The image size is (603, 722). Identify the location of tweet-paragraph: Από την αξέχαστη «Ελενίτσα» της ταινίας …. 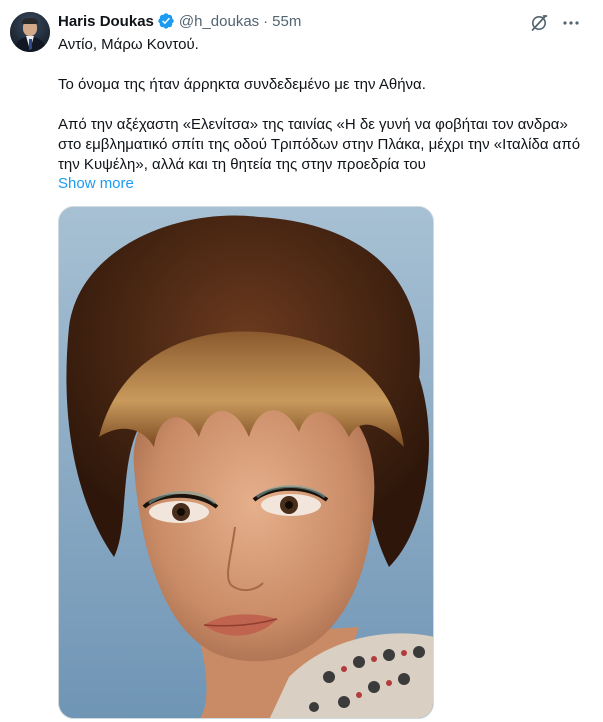
(319, 144).